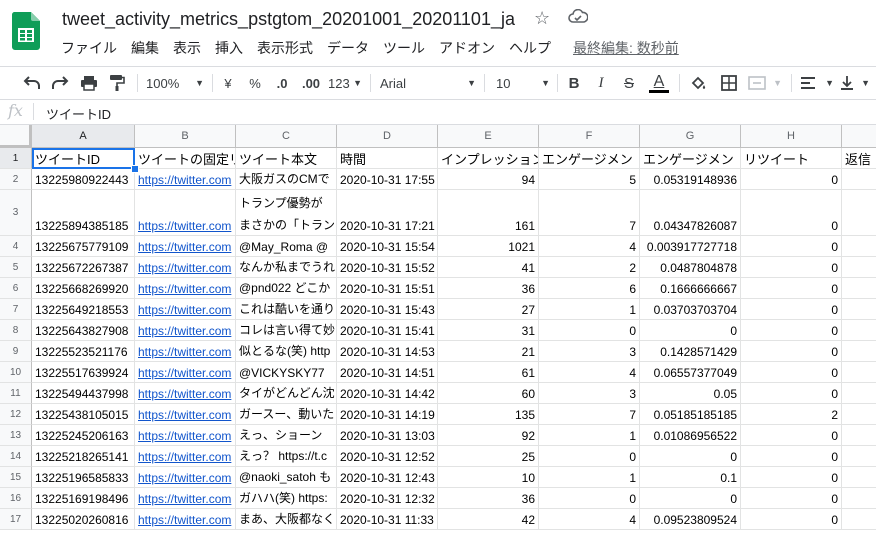  I want to click on cell-imp: 60, so click(488, 393).